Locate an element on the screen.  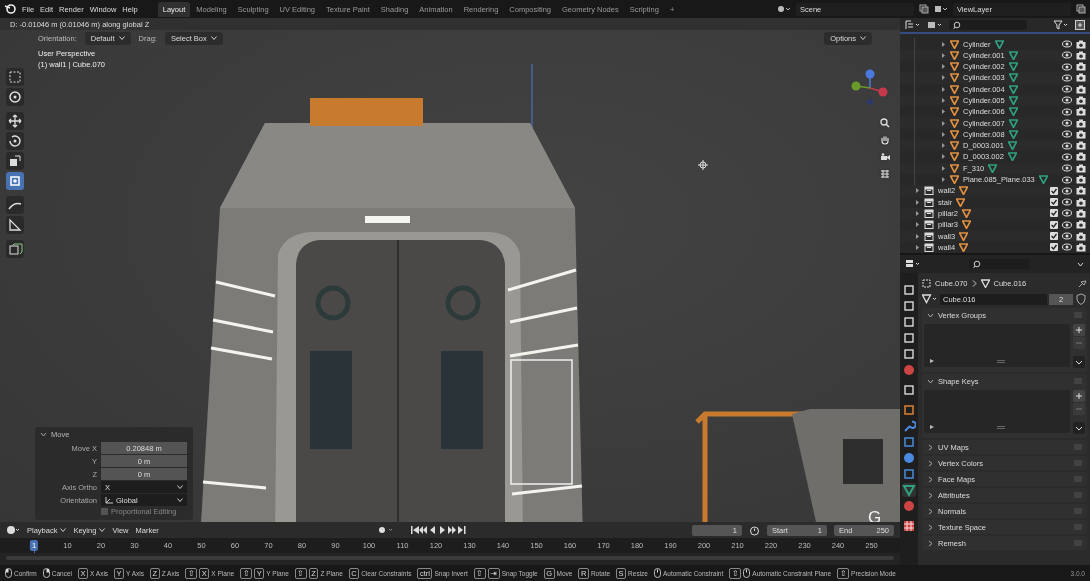
texture-icon is located at coordinates (909, 526).